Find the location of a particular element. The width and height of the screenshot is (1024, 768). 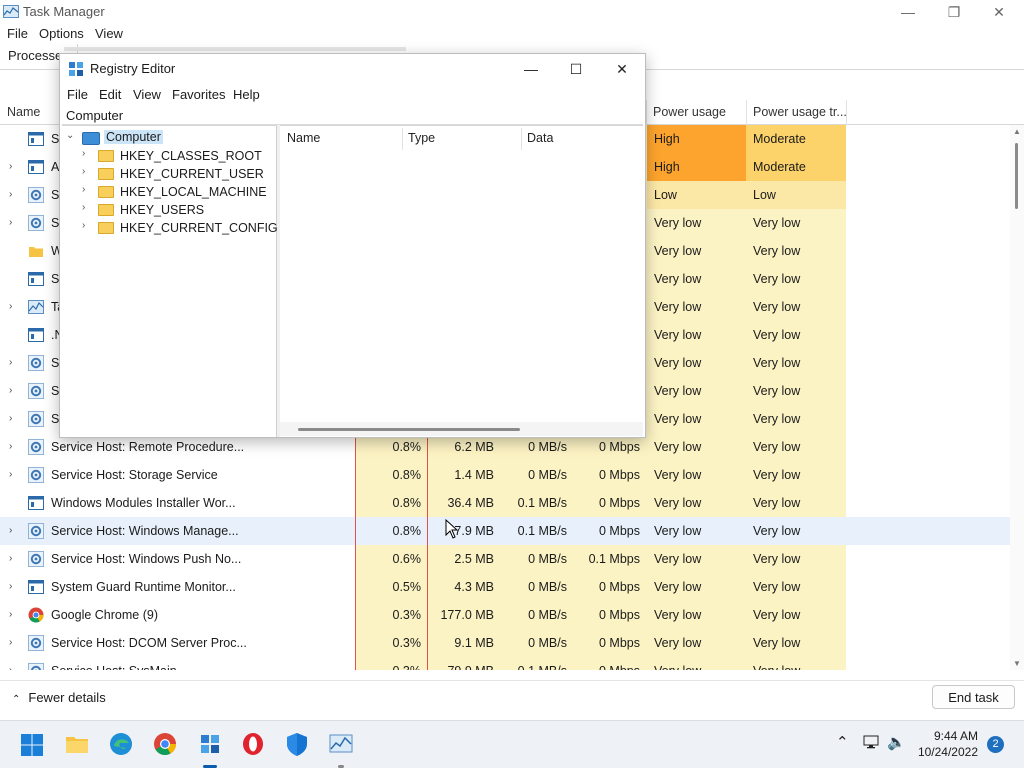

address-bar: Computer is located at coordinates (352, 115).